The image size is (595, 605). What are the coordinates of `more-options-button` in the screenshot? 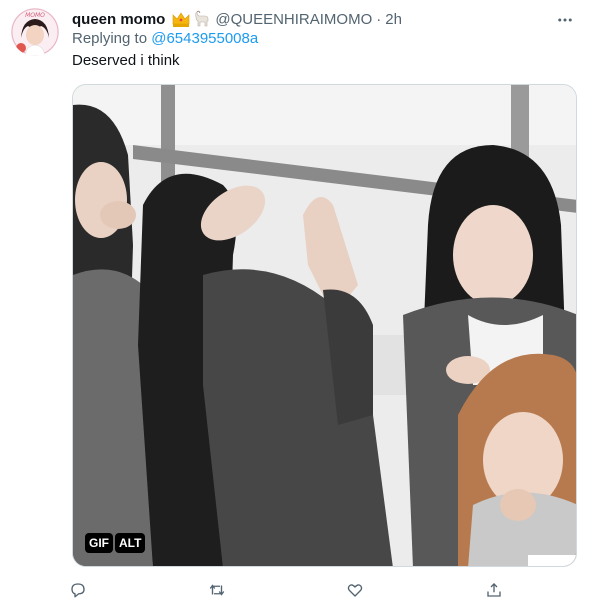 It's located at (565, 20).